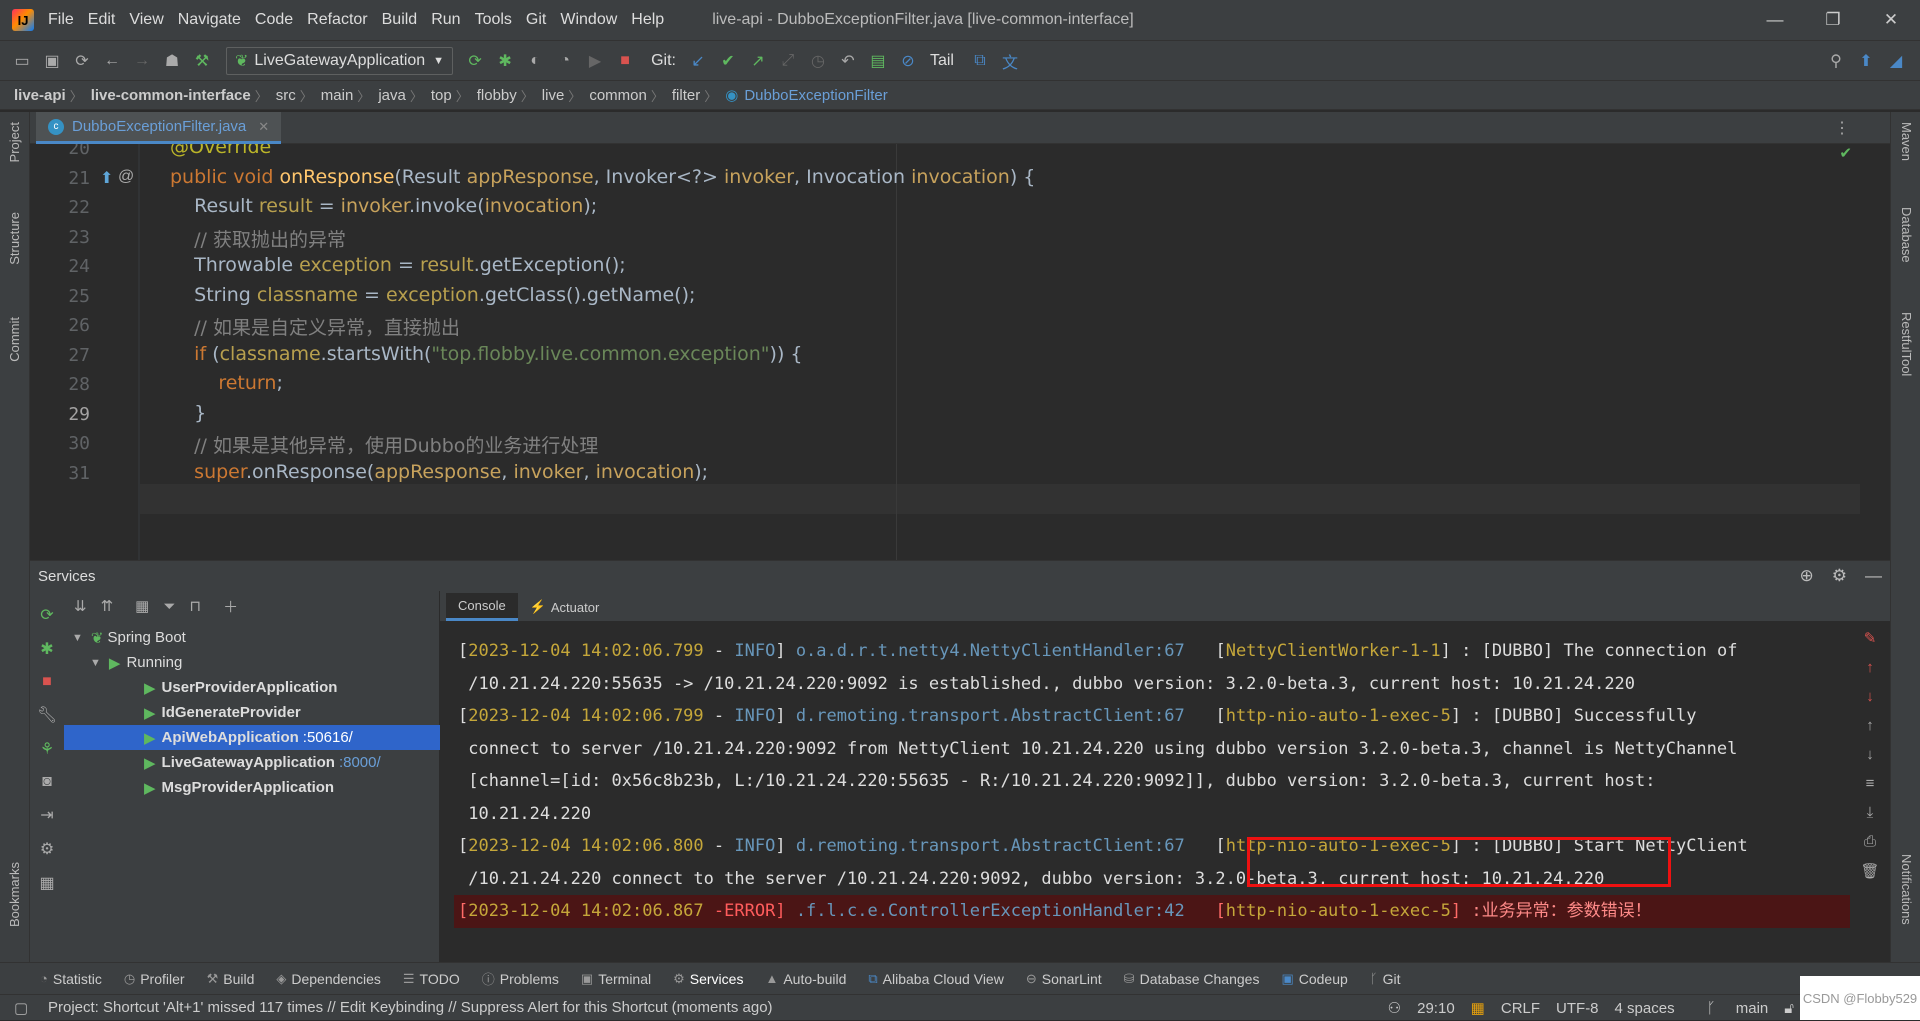 The image size is (1920, 1021). What do you see at coordinates (1870, 841) in the screenshot?
I see `print-icon: ⎙` at bounding box center [1870, 841].